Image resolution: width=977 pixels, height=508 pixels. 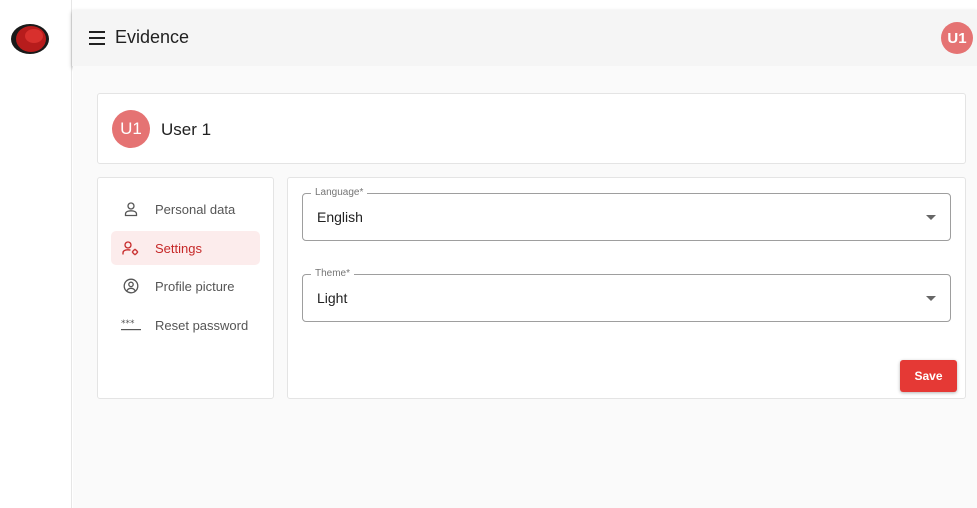 What do you see at coordinates (202, 325) in the screenshot?
I see `nav-item-label: Reset password` at bounding box center [202, 325].